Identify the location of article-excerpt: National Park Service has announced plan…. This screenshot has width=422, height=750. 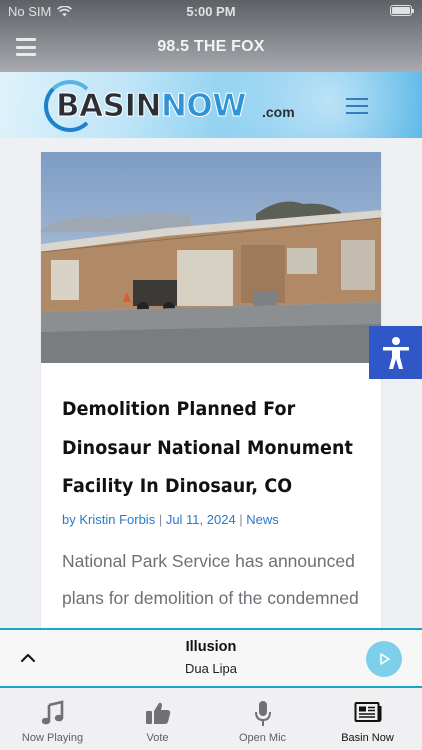
(210, 579).